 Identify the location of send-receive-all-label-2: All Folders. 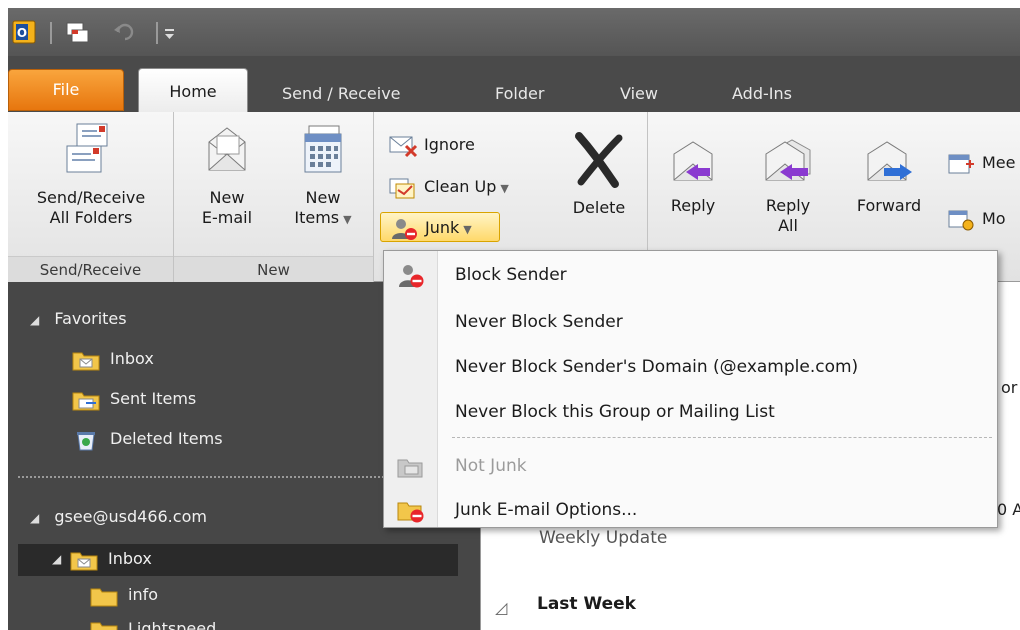
(91, 217).